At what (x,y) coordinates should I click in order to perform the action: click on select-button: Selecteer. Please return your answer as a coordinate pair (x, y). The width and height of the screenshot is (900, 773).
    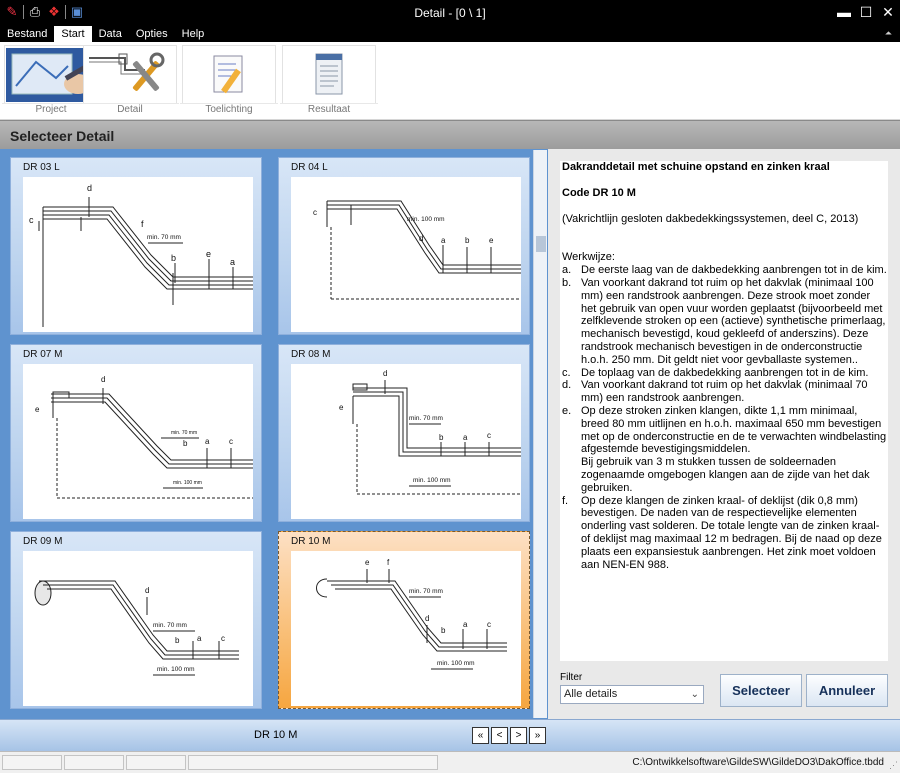
    Looking at the image, I should click on (761, 690).